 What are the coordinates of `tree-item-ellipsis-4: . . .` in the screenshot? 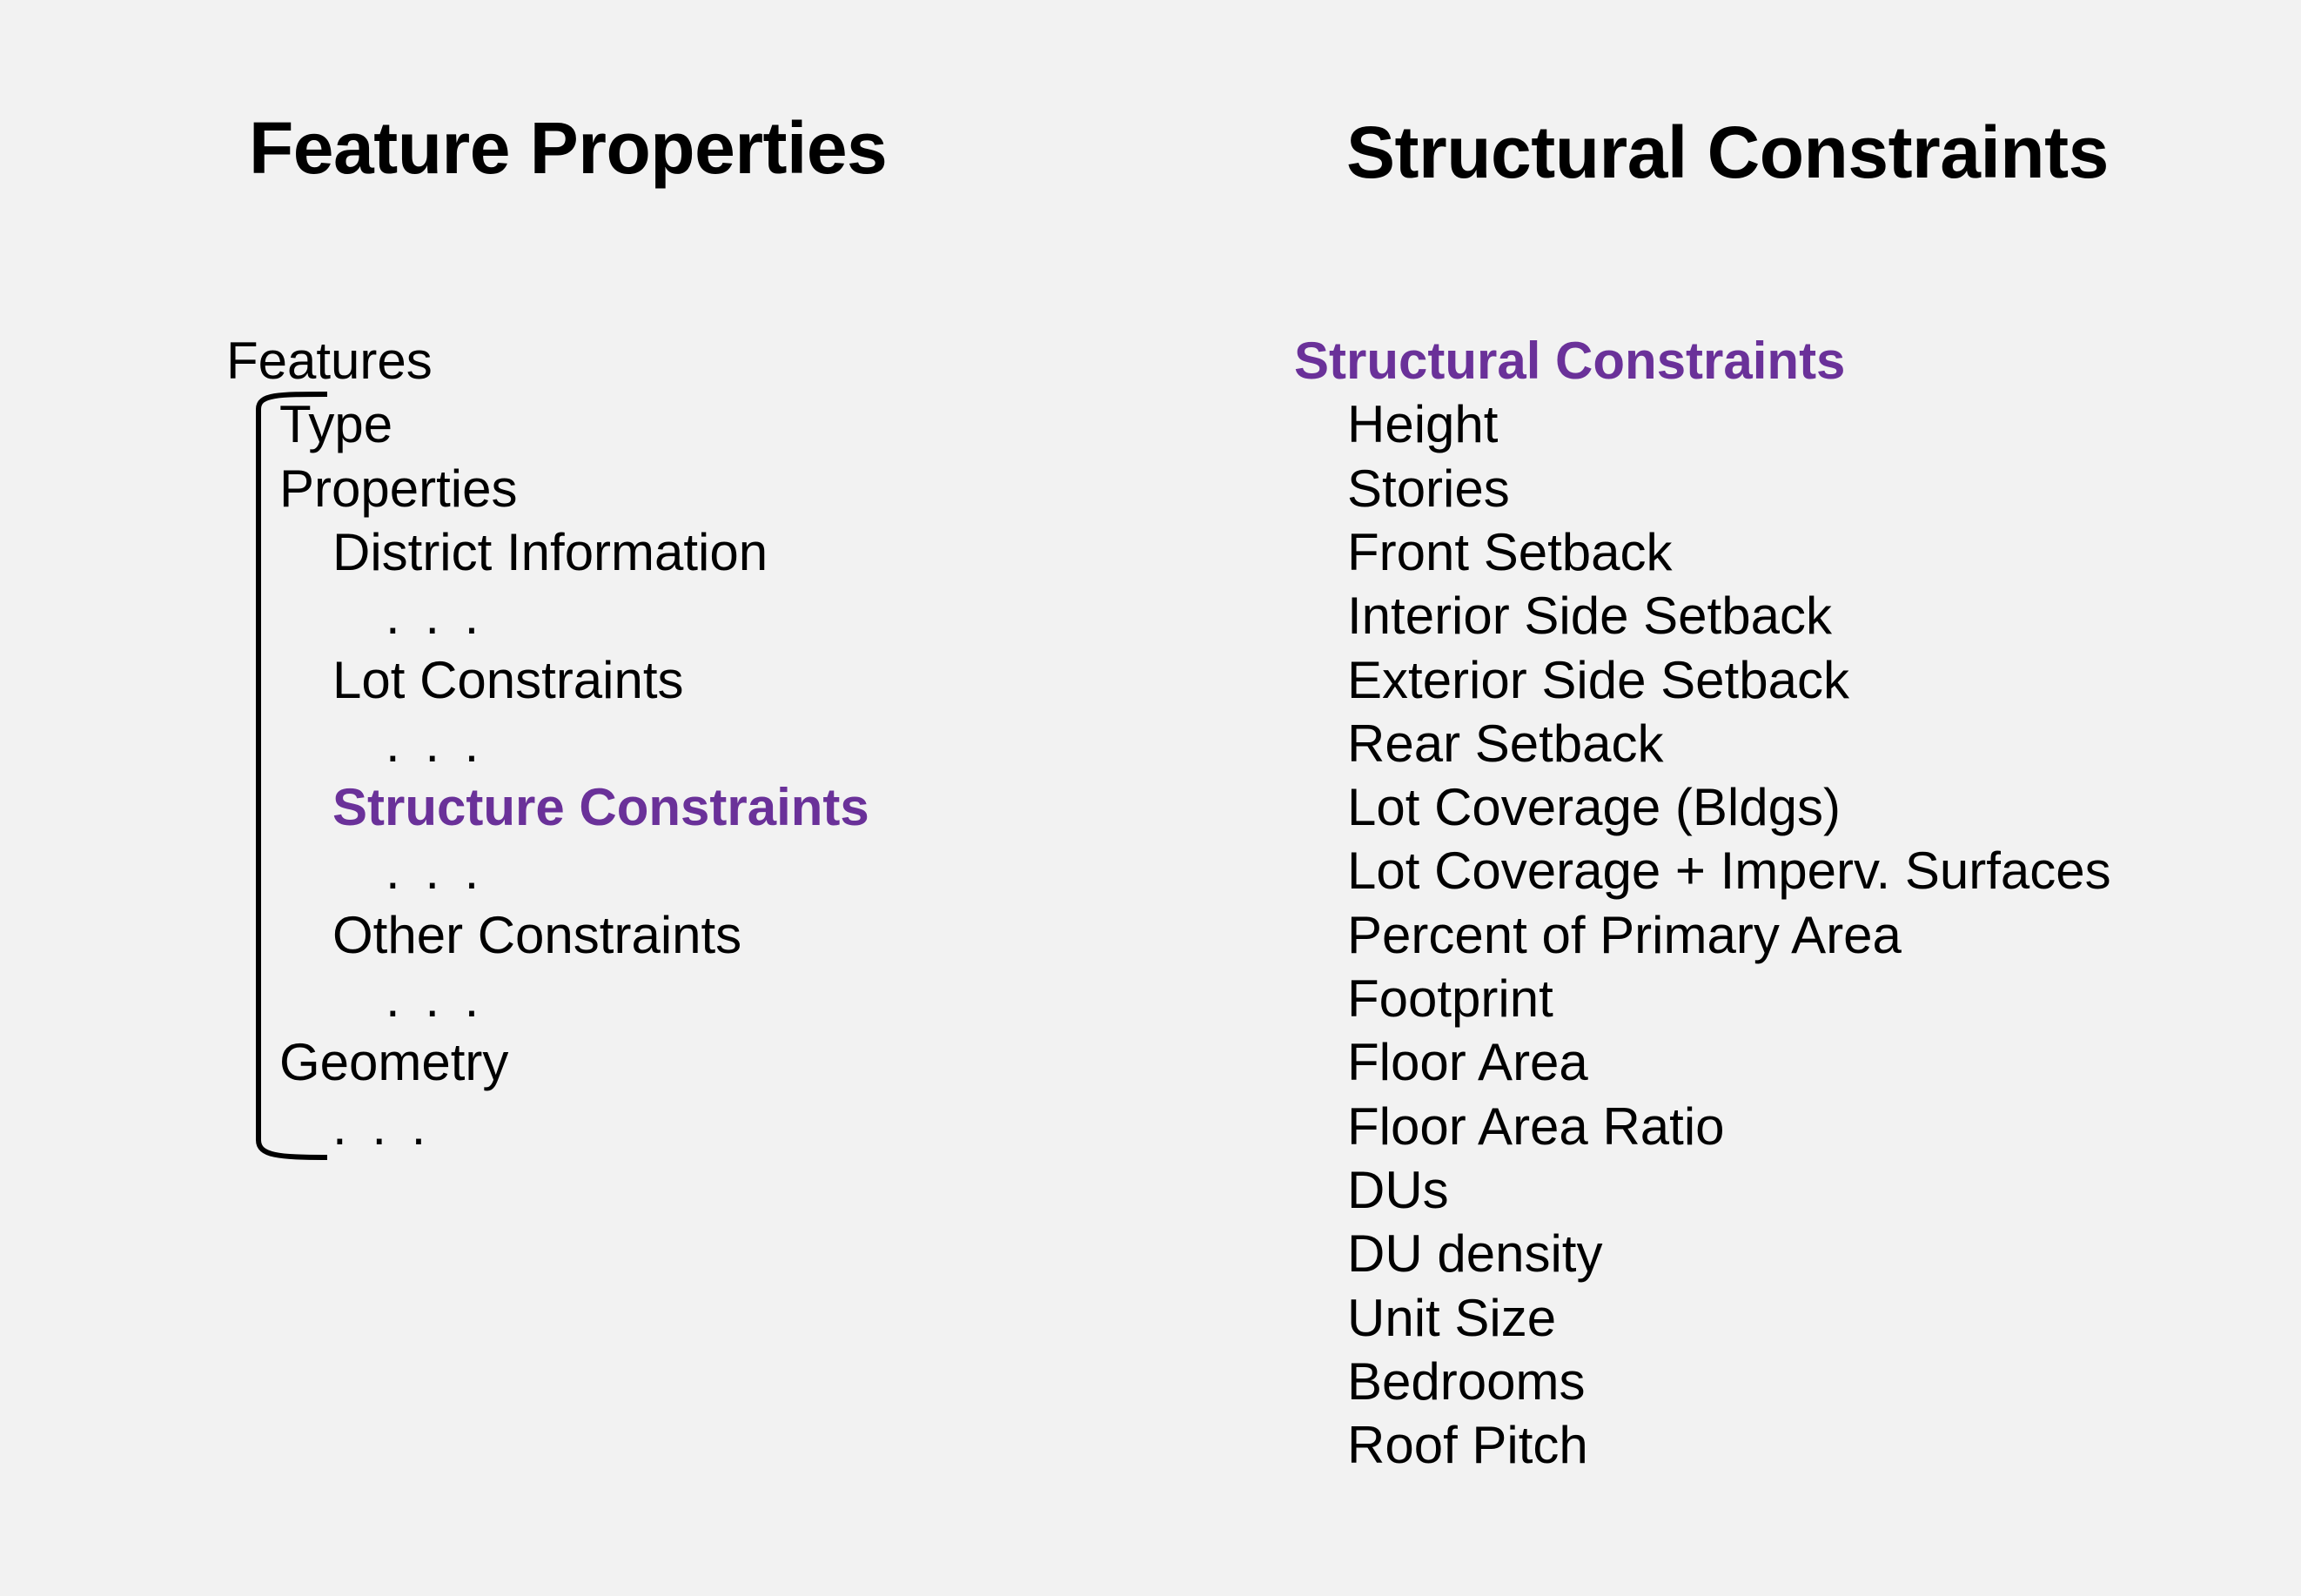 It's located at (435, 616).